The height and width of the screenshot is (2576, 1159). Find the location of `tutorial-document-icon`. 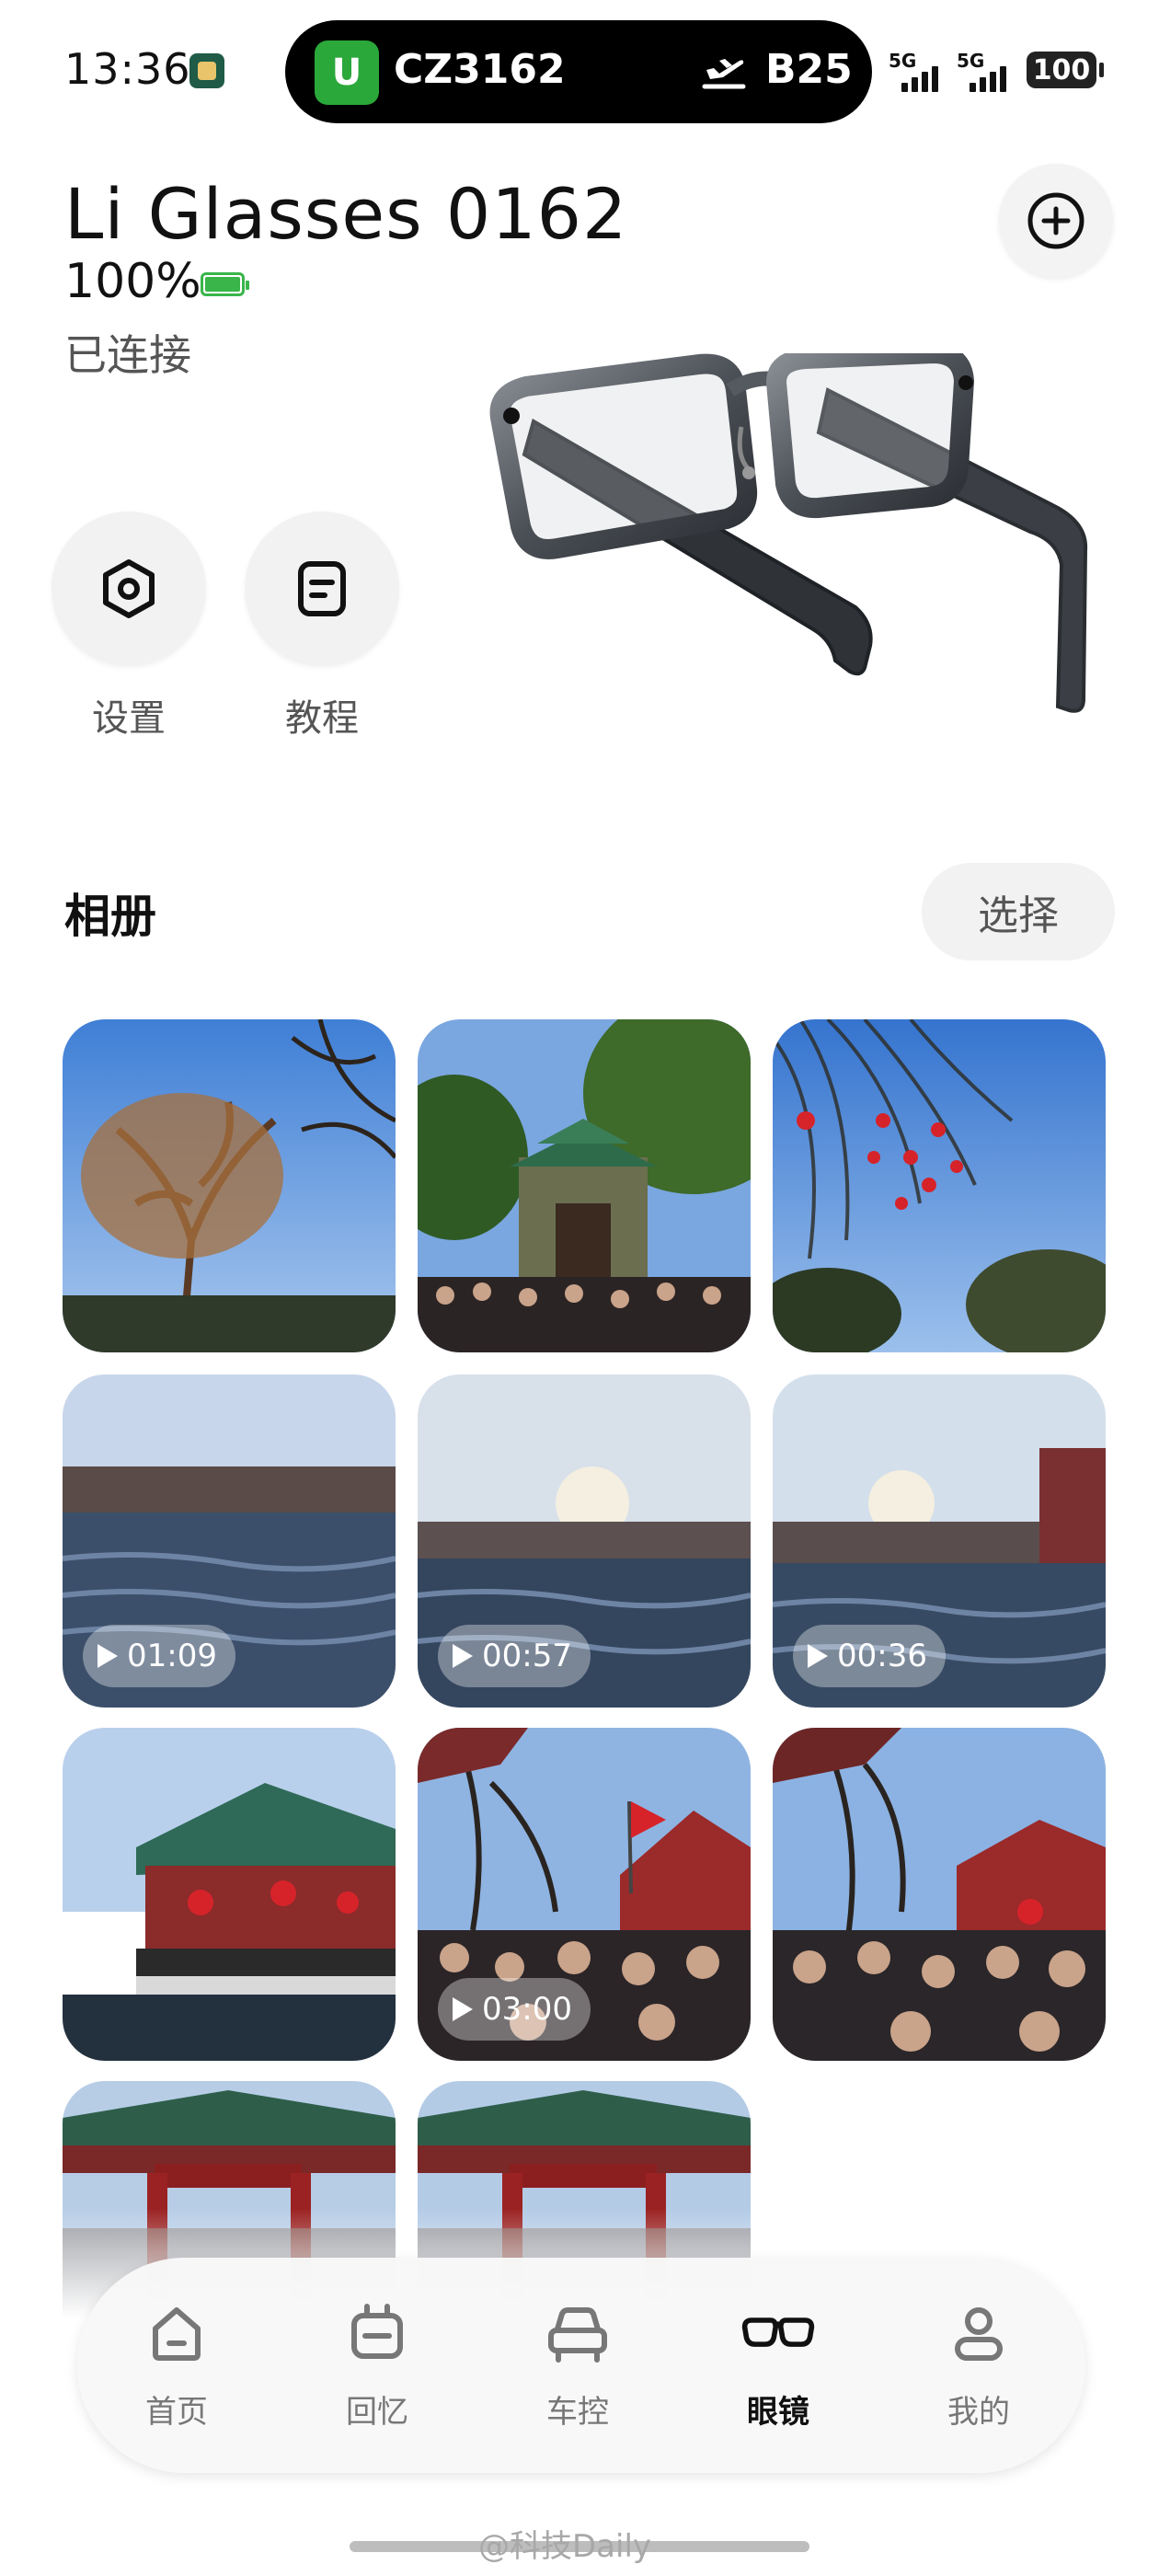

tutorial-document-icon is located at coordinates (322, 588).